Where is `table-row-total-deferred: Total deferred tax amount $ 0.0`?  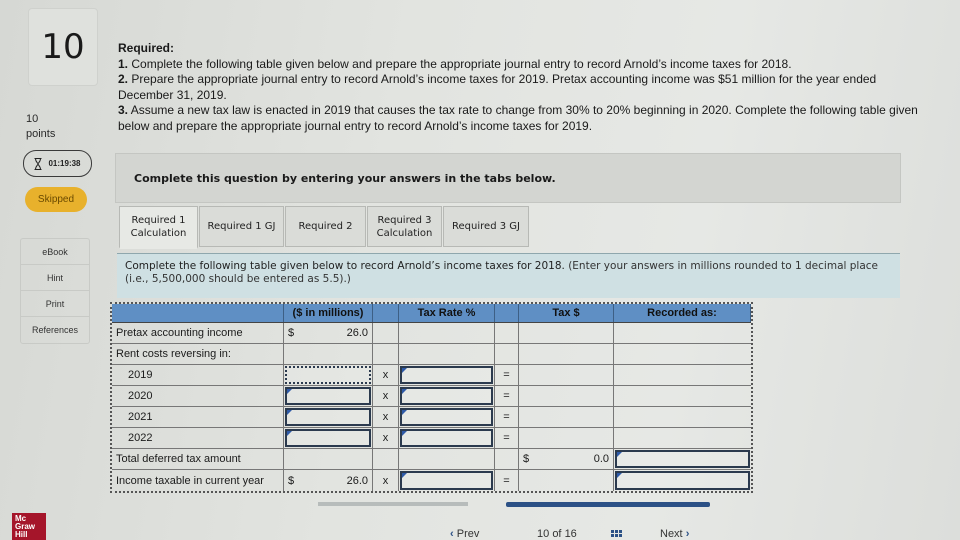
table-row-total-deferred: Total deferred tax amount $ 0.0 is located at coordinates (431, 459).